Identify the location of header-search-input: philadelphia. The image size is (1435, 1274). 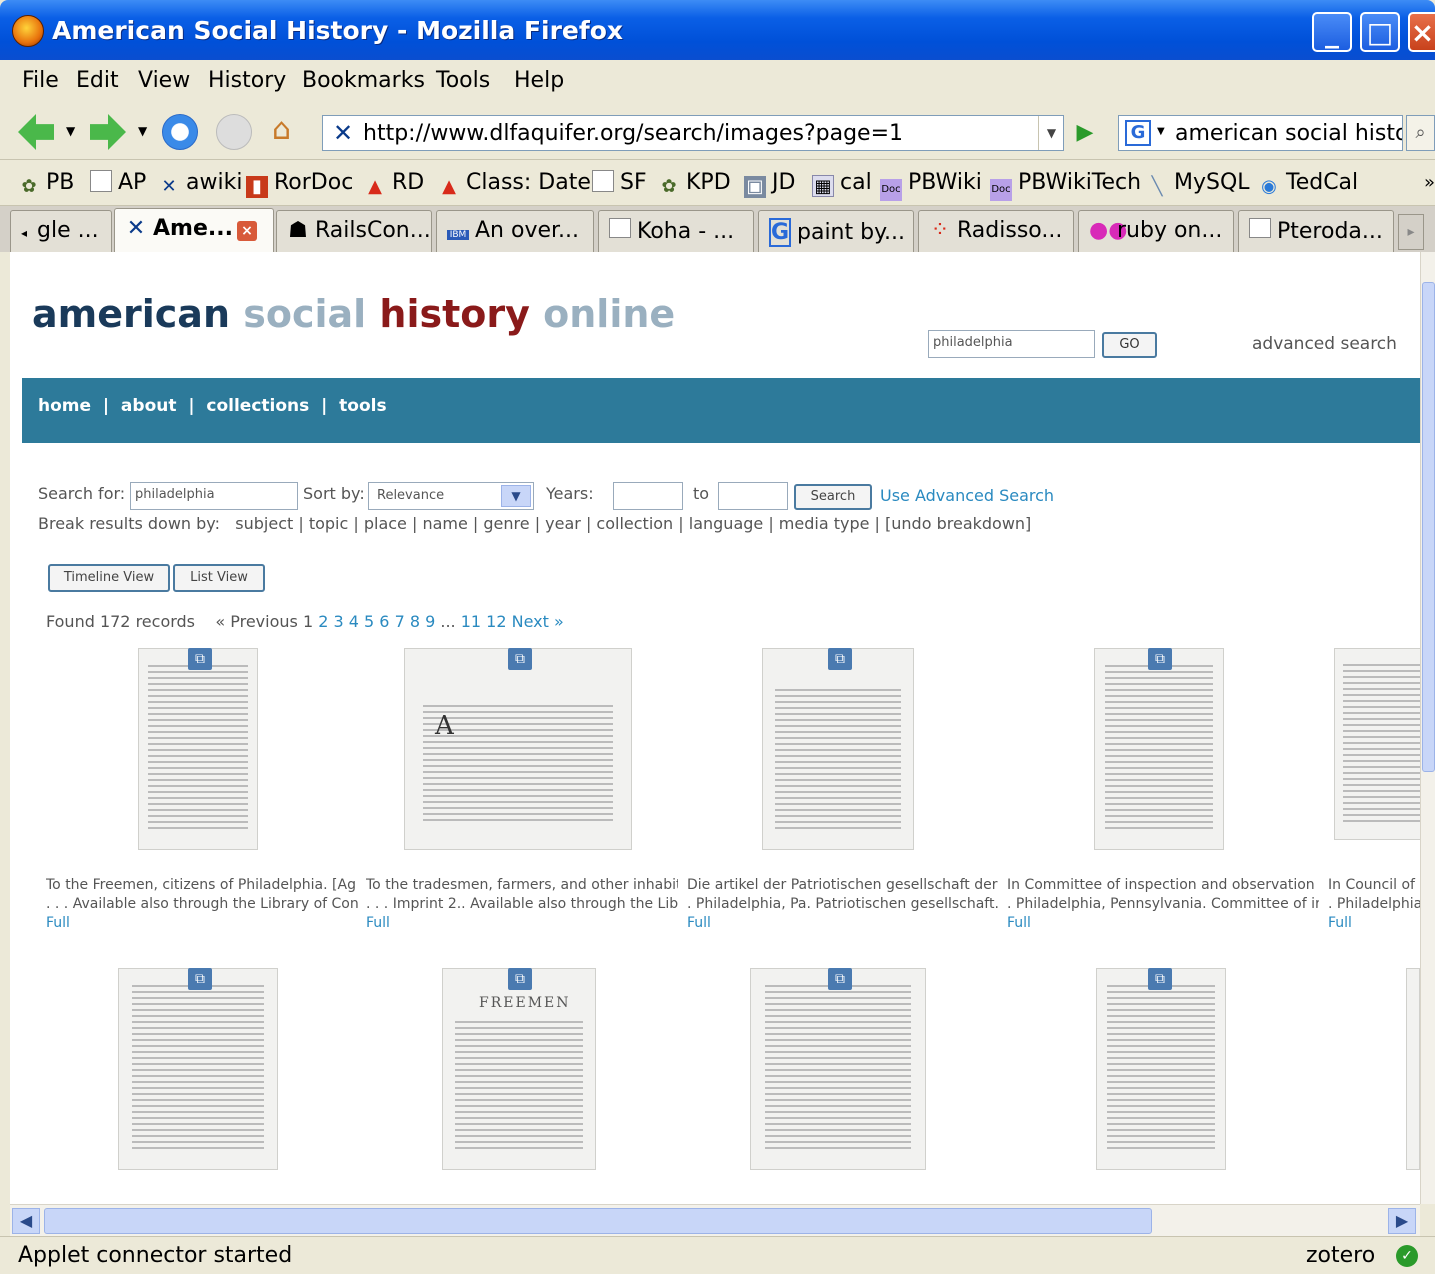
(1011, 344).